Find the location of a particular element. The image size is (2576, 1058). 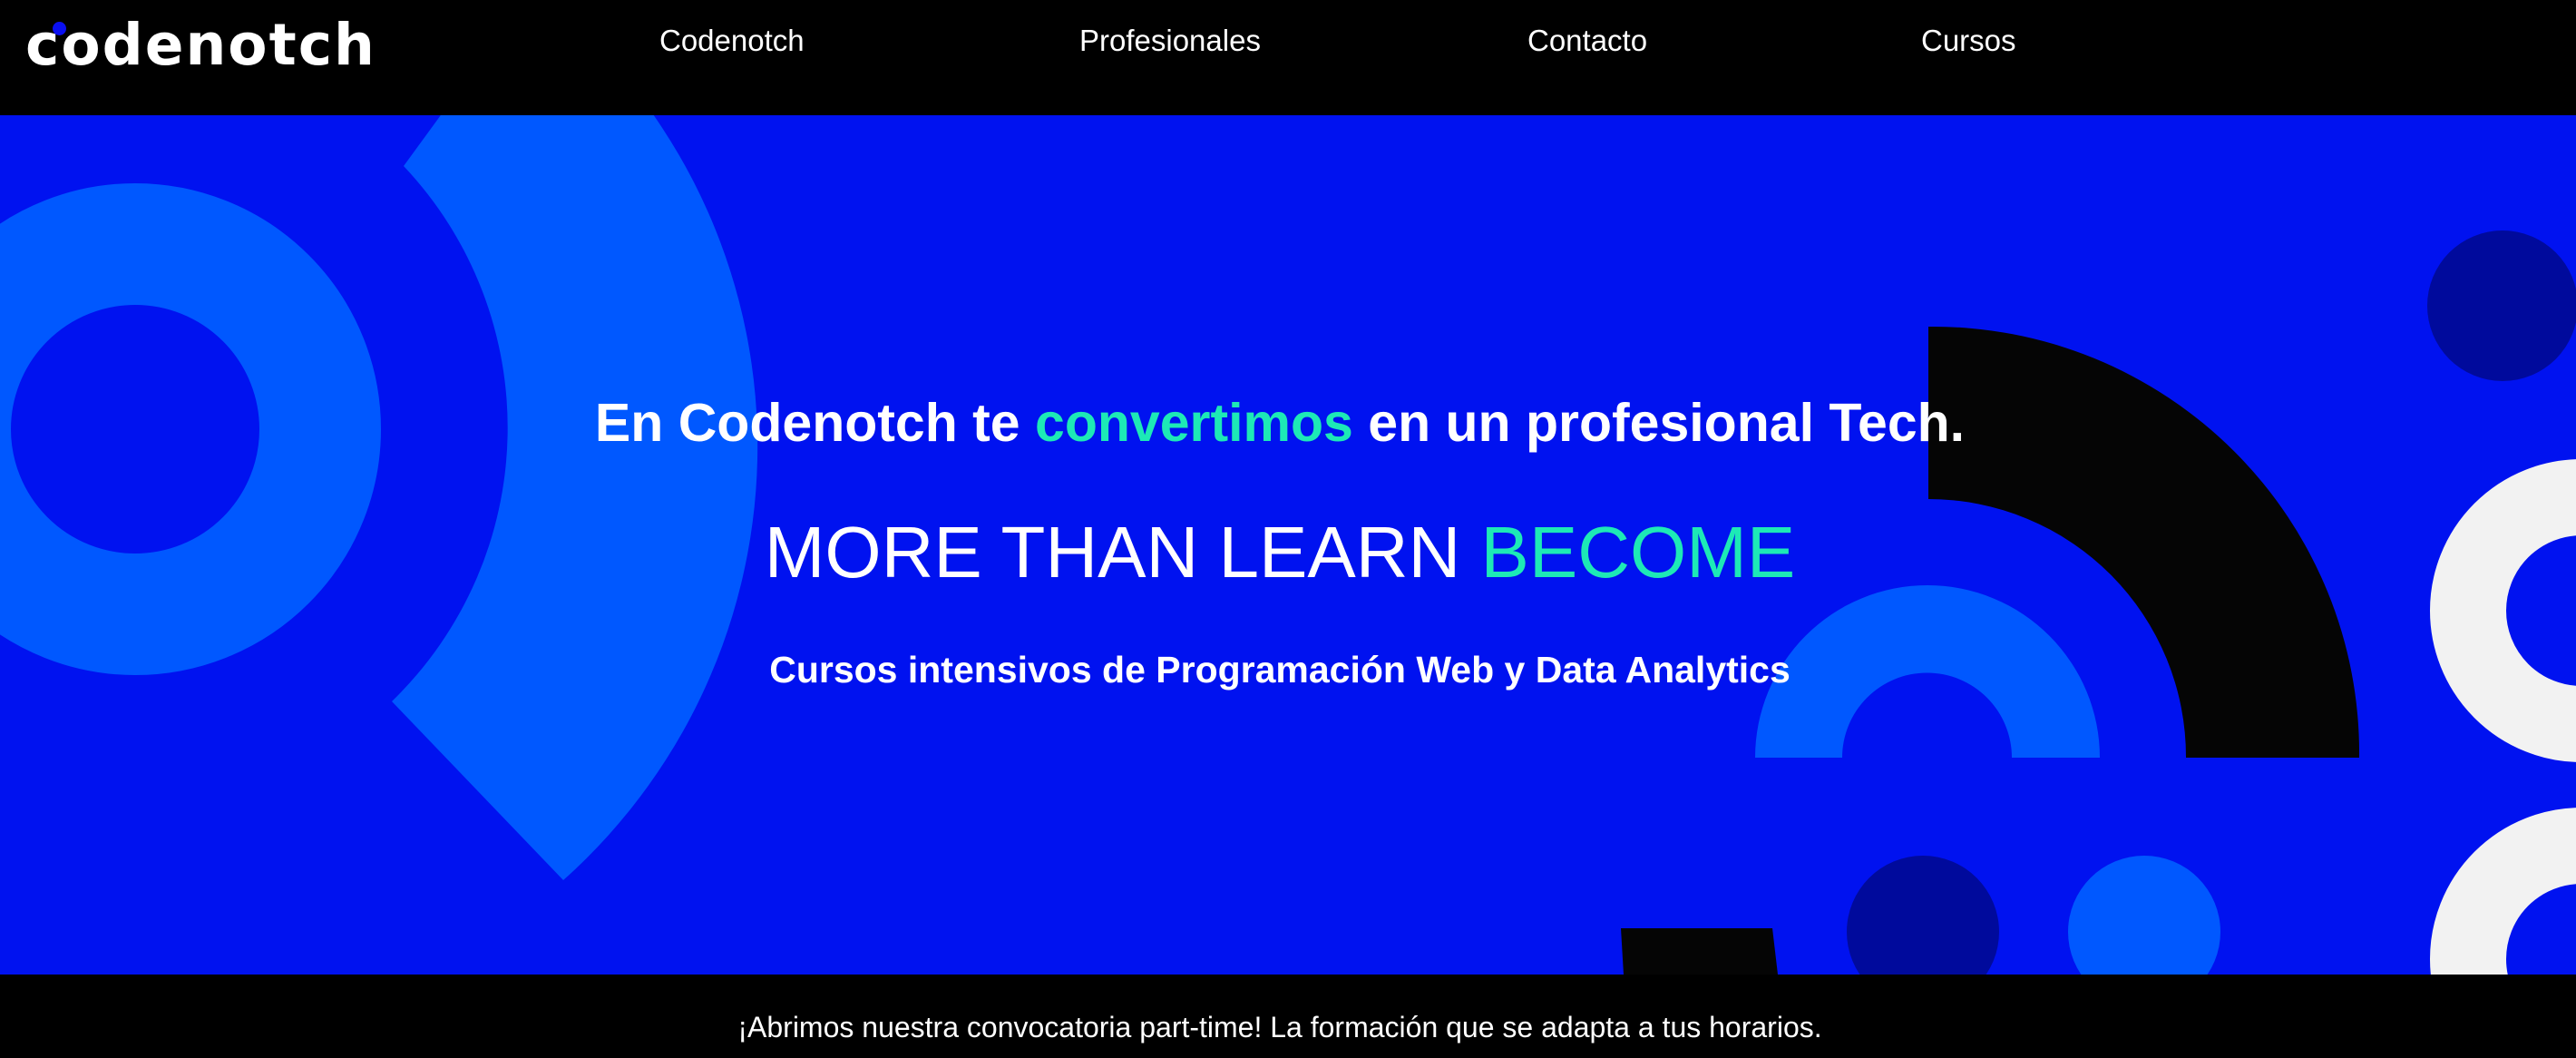

tagline-end: en un profesional Tech. is located at coordinates (1659, 423).